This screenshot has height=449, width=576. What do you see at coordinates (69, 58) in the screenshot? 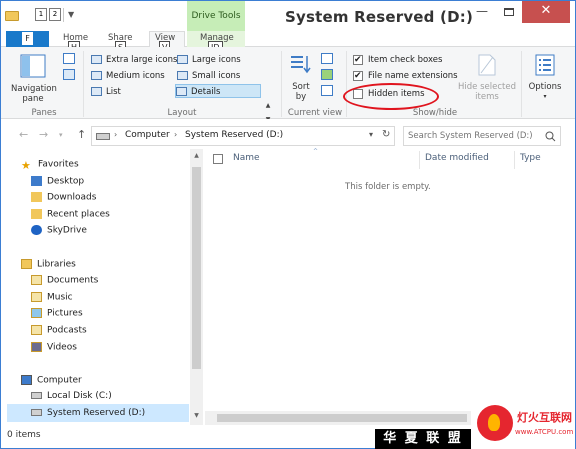
I see `preview-pane-icon` at bounding box center [69, 58].